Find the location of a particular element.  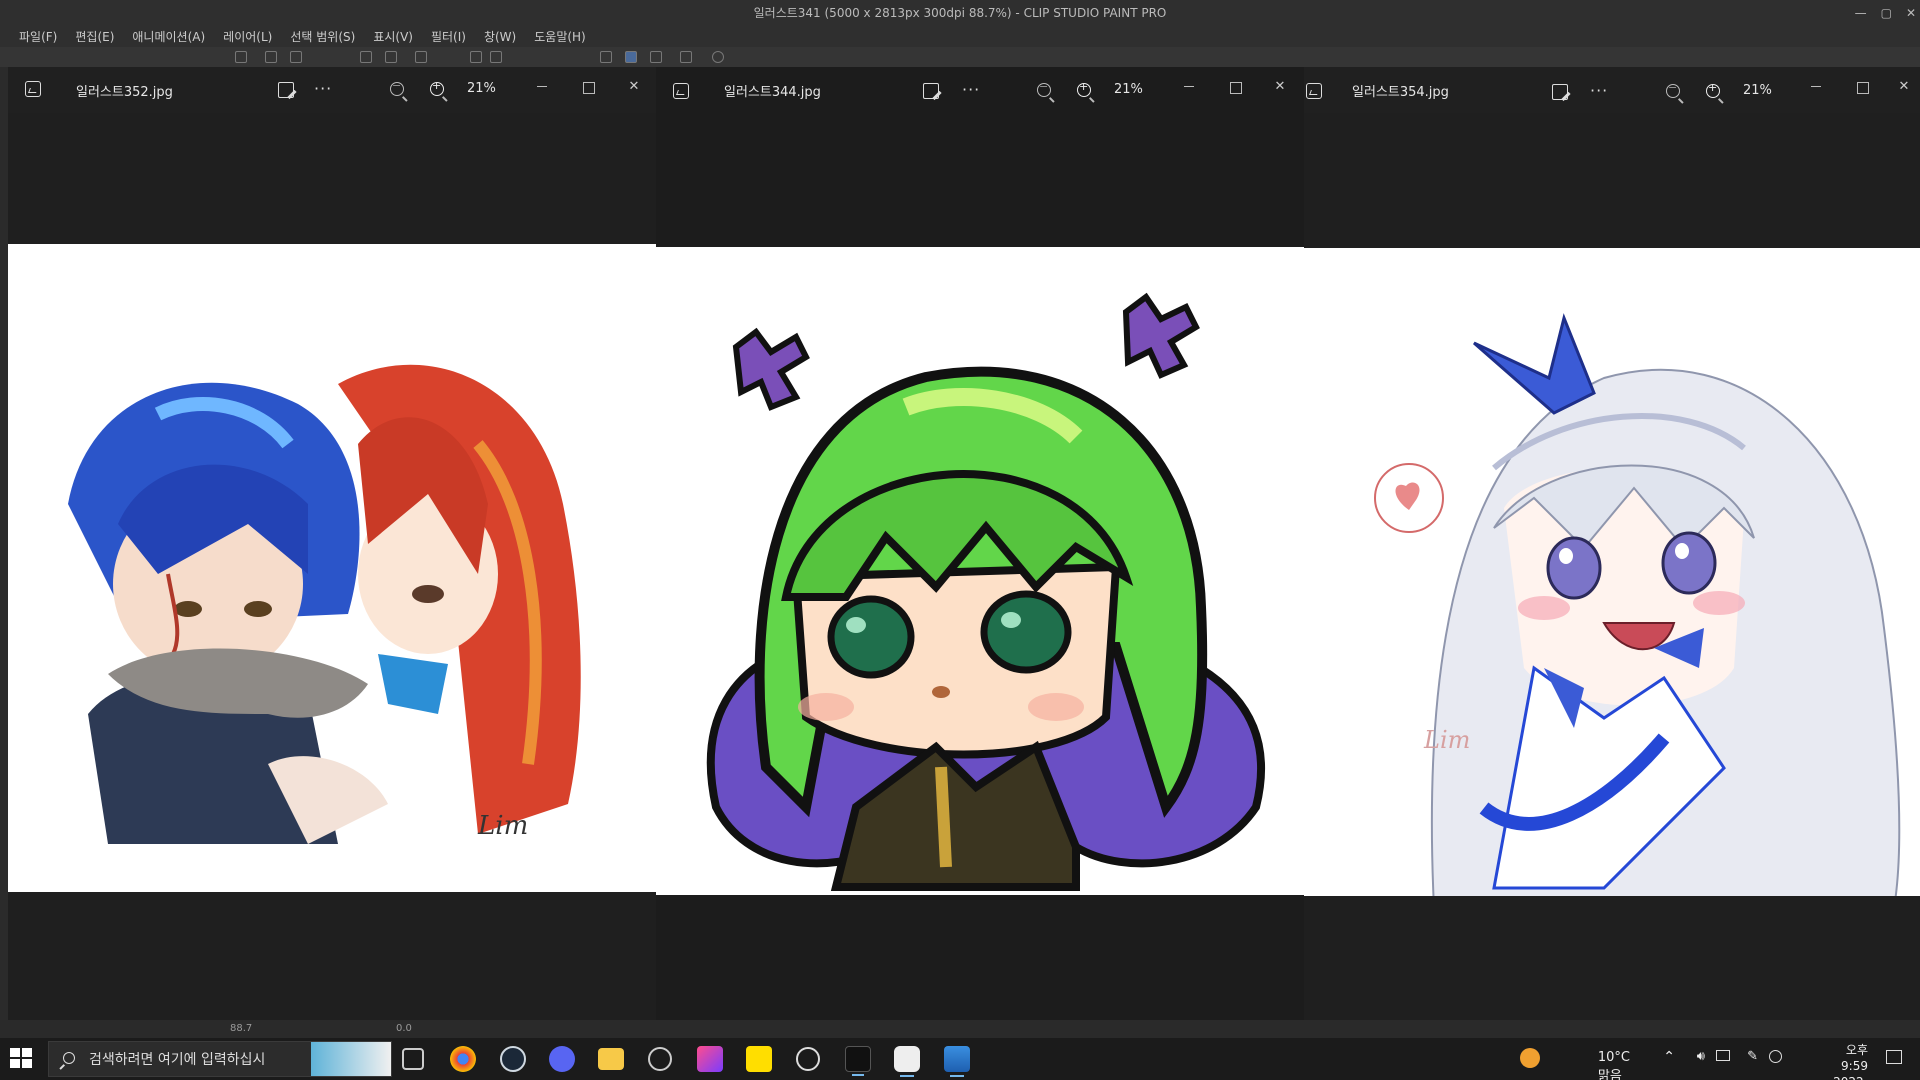

clear-icon is located at coordinates (421, 57).